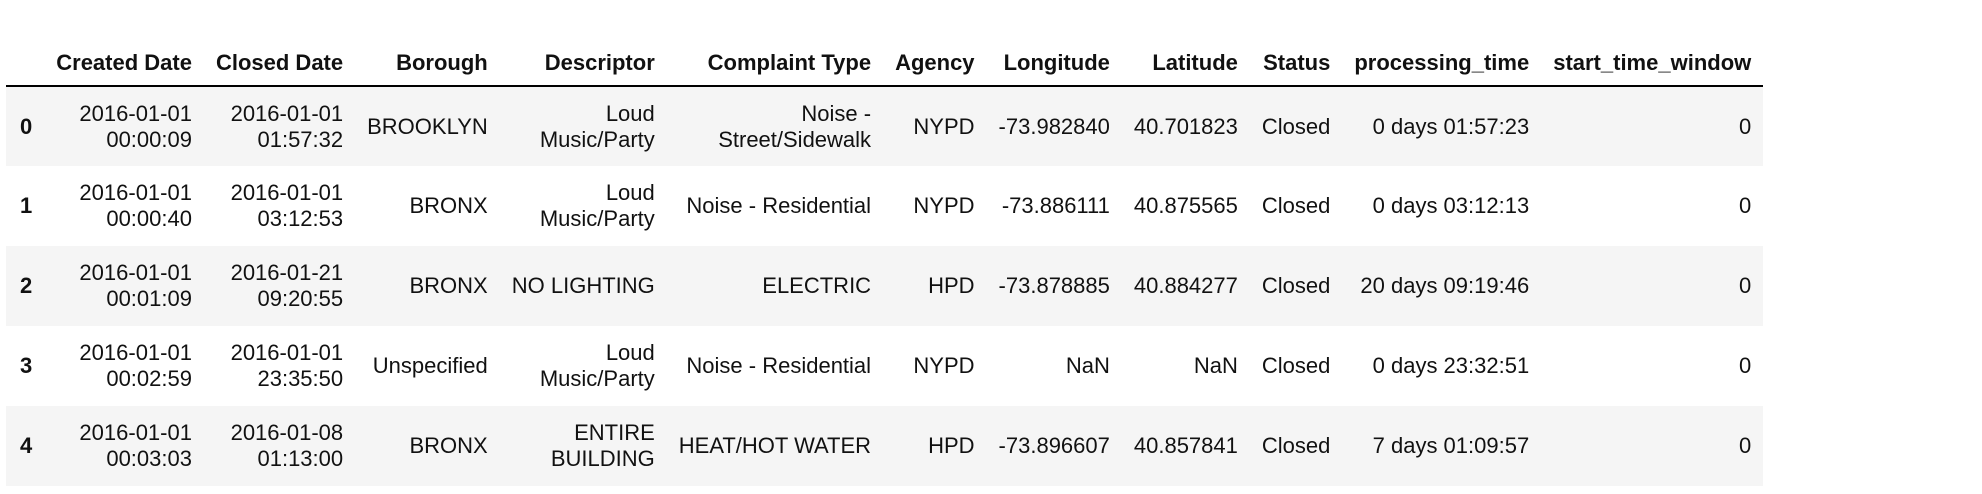 This screenshot has height=494, width=1982. I want to click on descriptor-line-2: Music/Party, so click(597, 378).